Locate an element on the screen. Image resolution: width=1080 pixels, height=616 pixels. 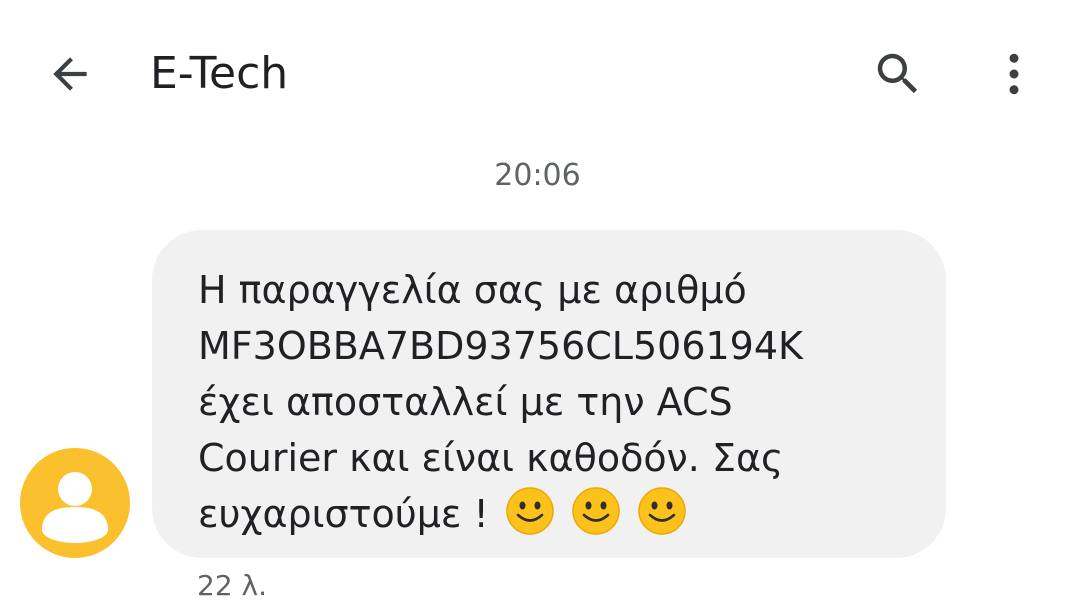
person-icon is located at coordinates (75, 507).